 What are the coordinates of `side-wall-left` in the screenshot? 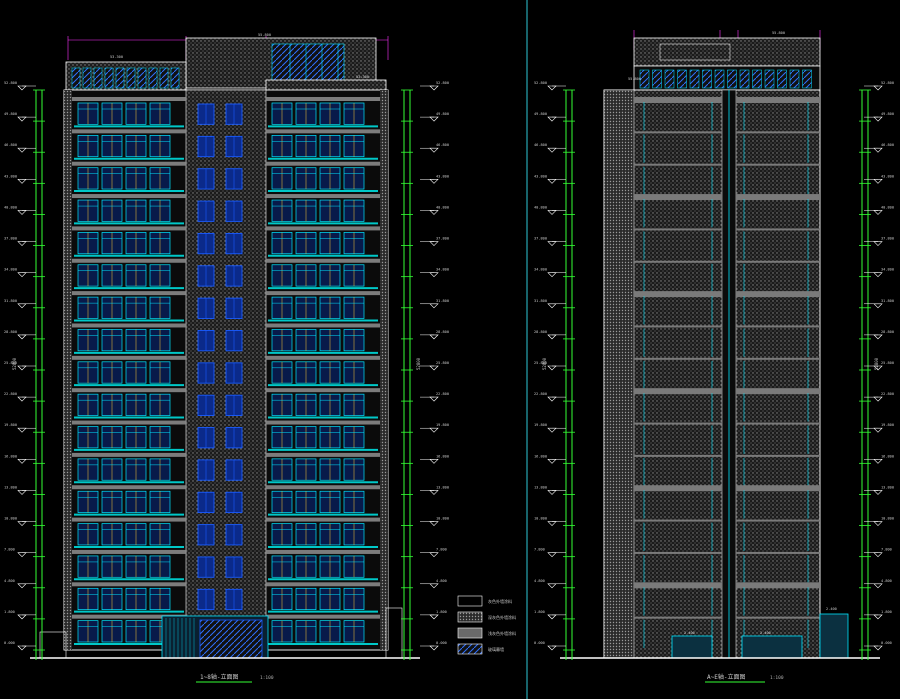 It's located at (68, 370).